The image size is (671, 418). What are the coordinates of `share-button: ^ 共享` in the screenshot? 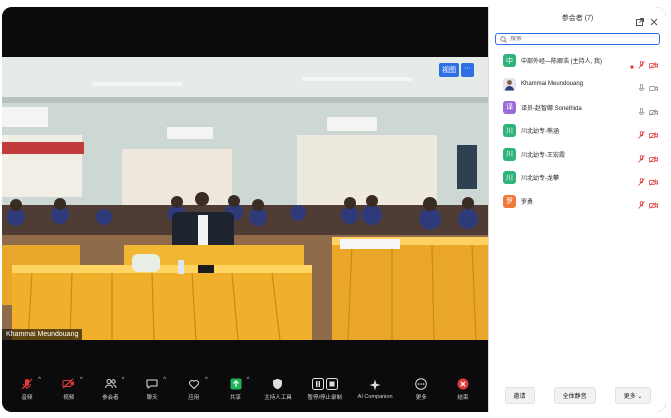 It's located at (236, 389).